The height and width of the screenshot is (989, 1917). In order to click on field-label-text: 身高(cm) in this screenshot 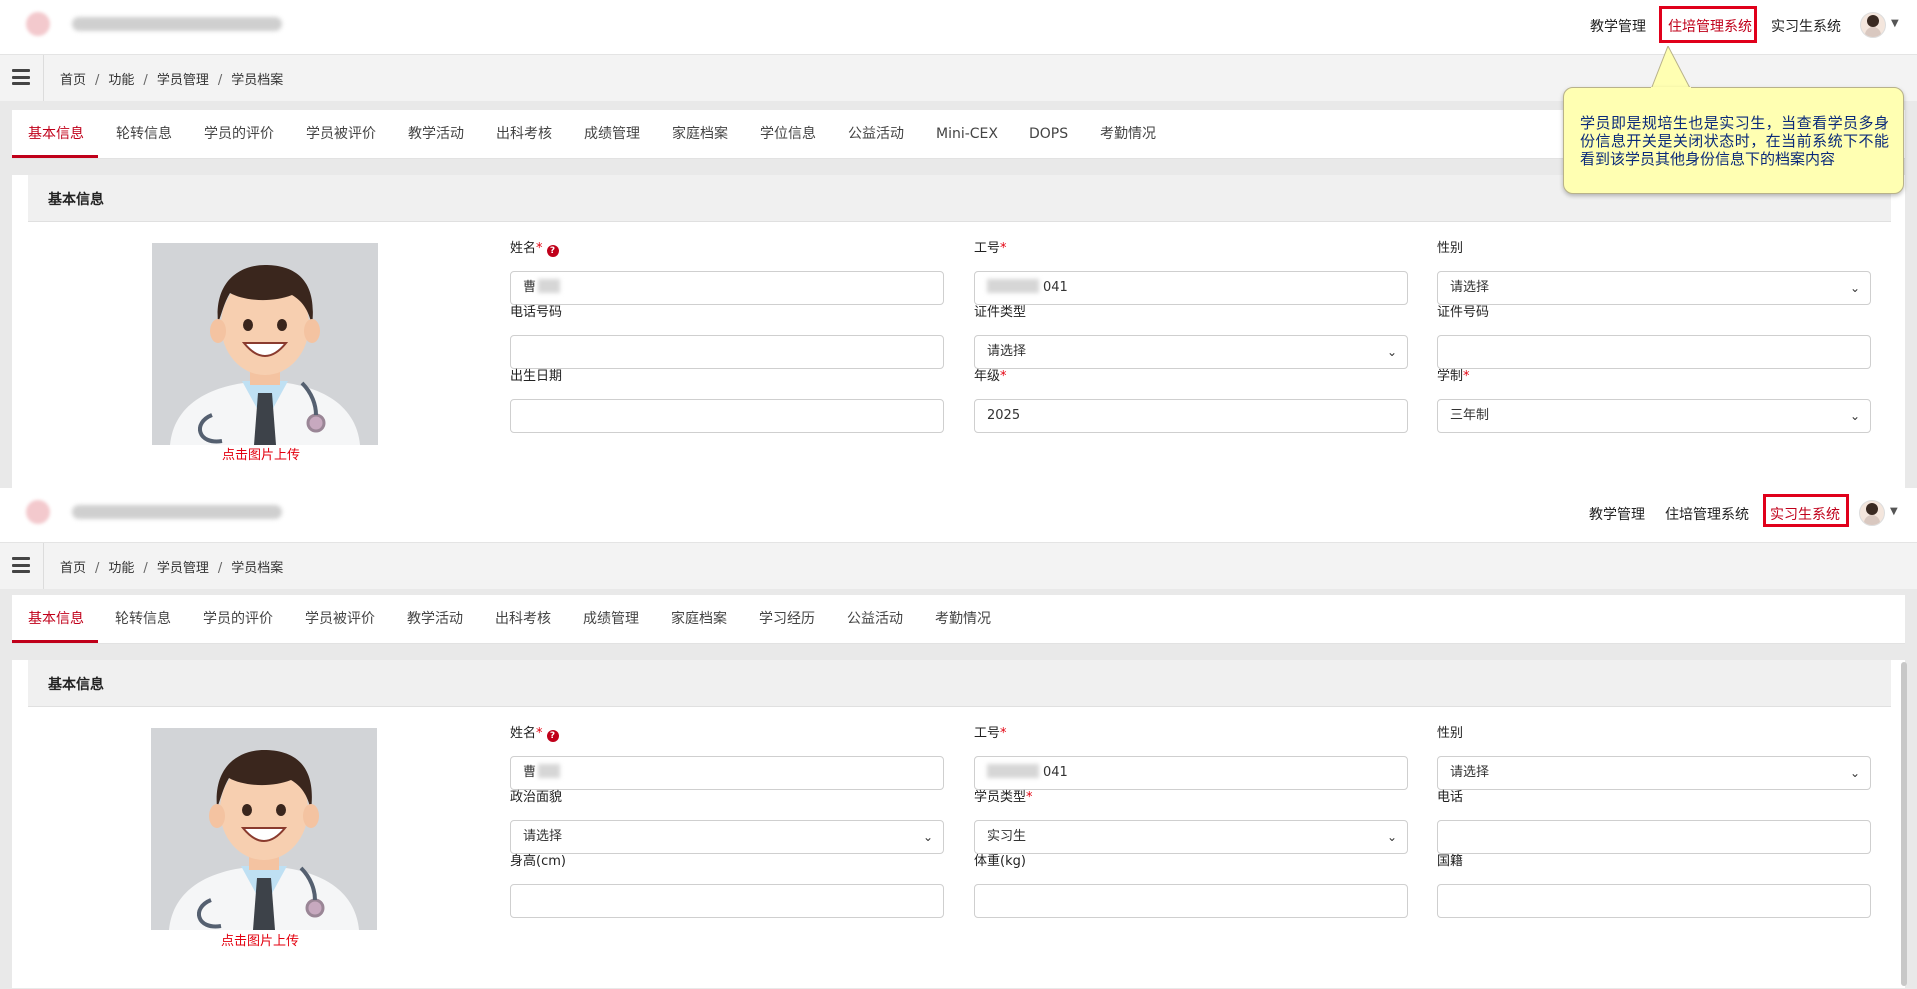, I will do `click(538, 861)`.